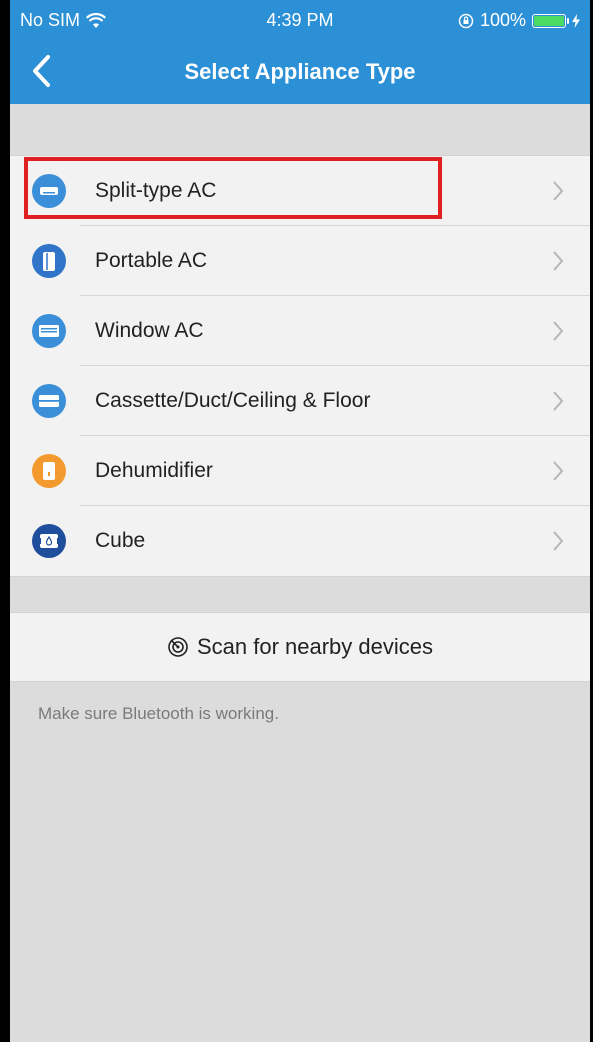 The width and height of the screenshot is (593, 1042). What do you see at coordinates (300, 261) in the screenshot?
I see `appliance-row-portable-ac: Portable AC` at bounding box center [300, 261].